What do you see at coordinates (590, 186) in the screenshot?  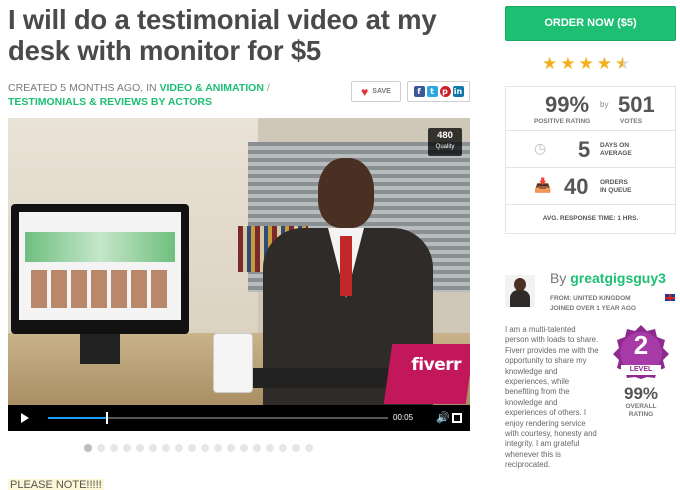 I see `queue-row: 📥 40 ORDERS IN QUEUE` at bounding box center [590, 186].